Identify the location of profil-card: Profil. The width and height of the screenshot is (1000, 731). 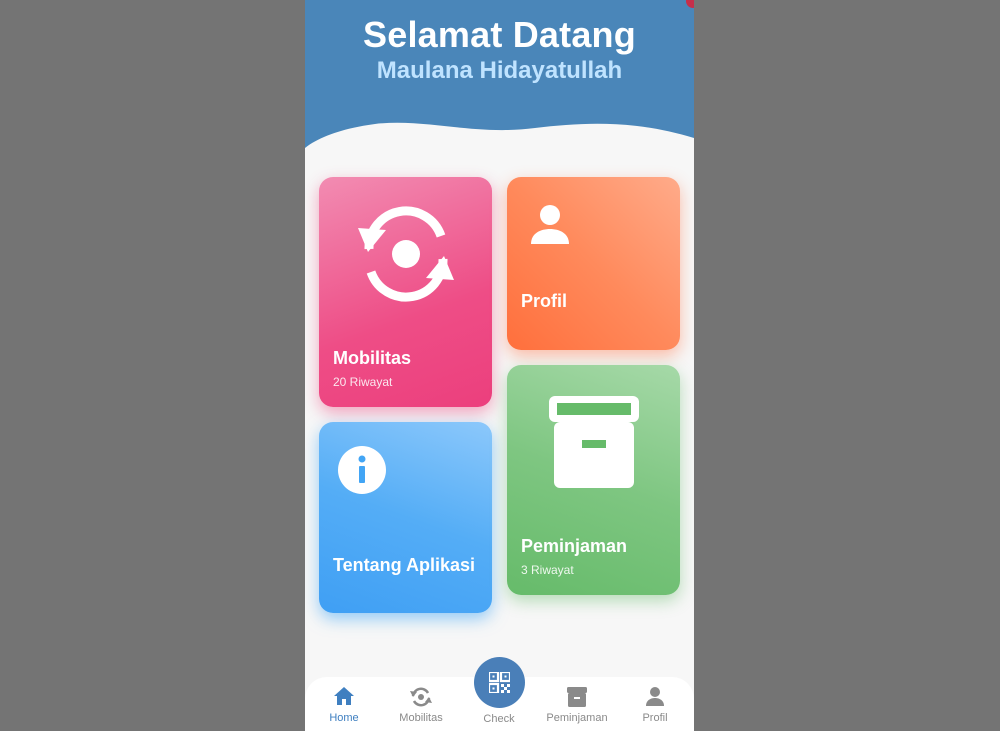
(593, 263).